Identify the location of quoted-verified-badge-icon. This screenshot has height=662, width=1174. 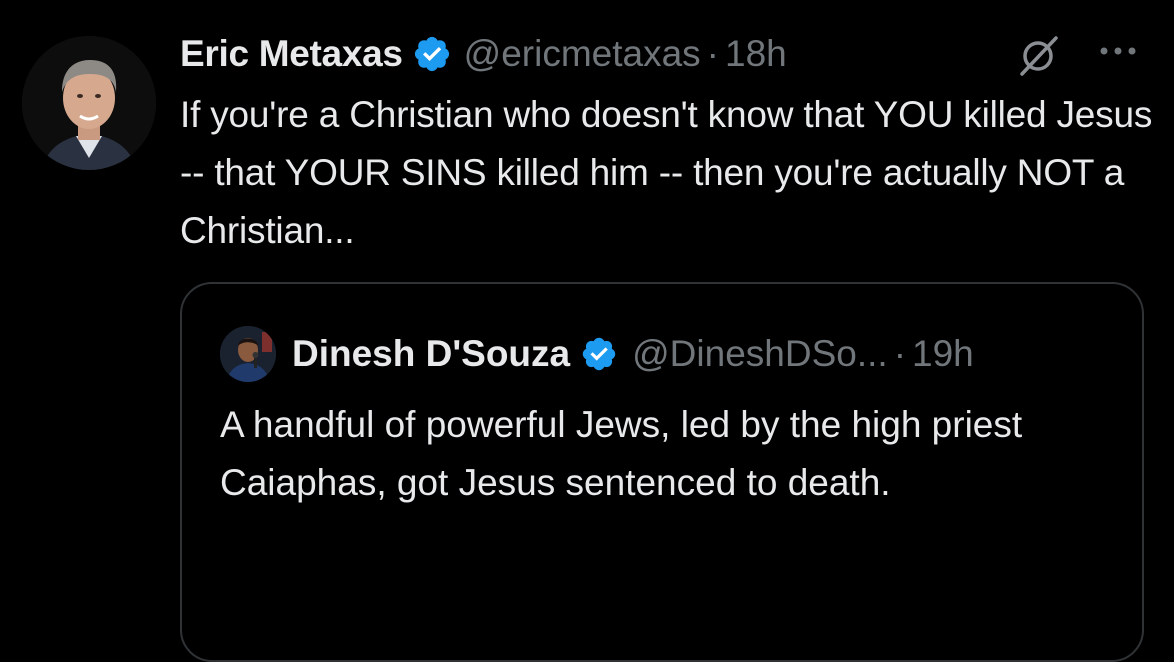
(599, 354).